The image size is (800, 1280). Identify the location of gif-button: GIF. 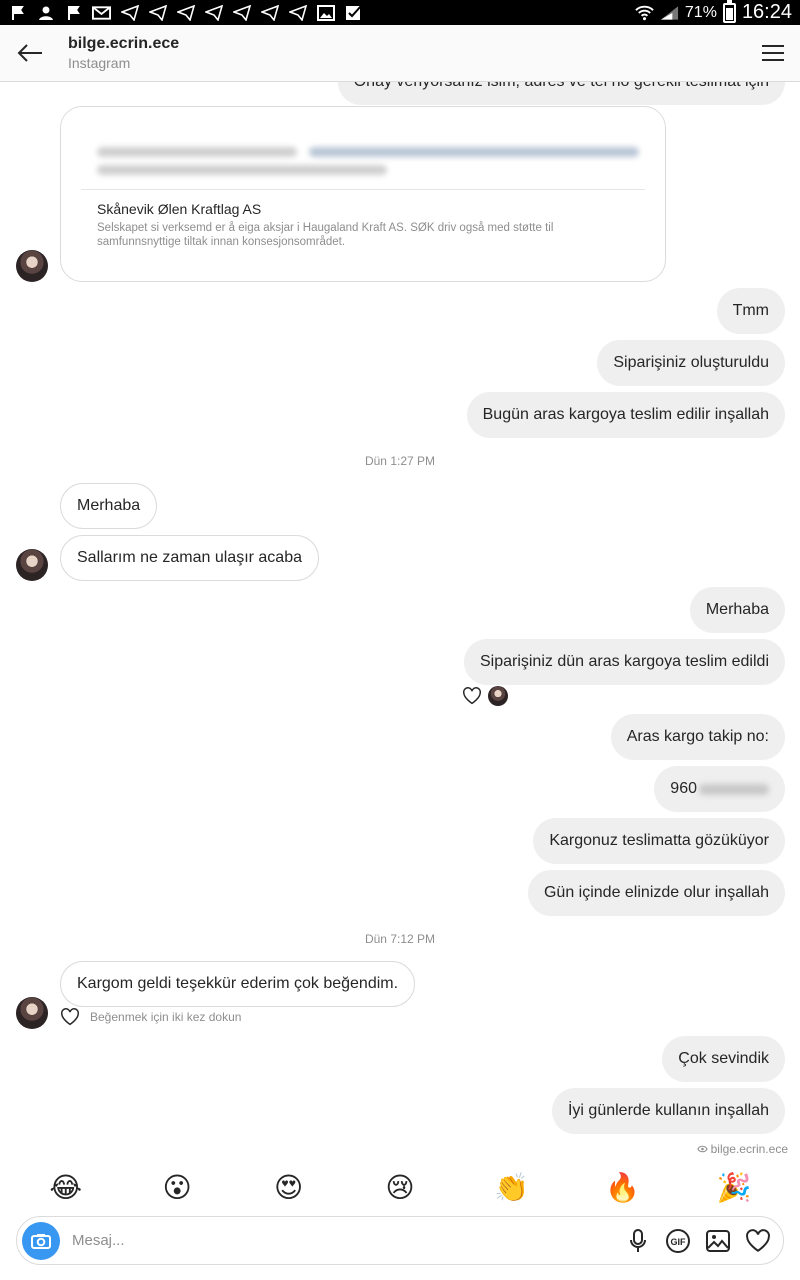
(678, 1241).